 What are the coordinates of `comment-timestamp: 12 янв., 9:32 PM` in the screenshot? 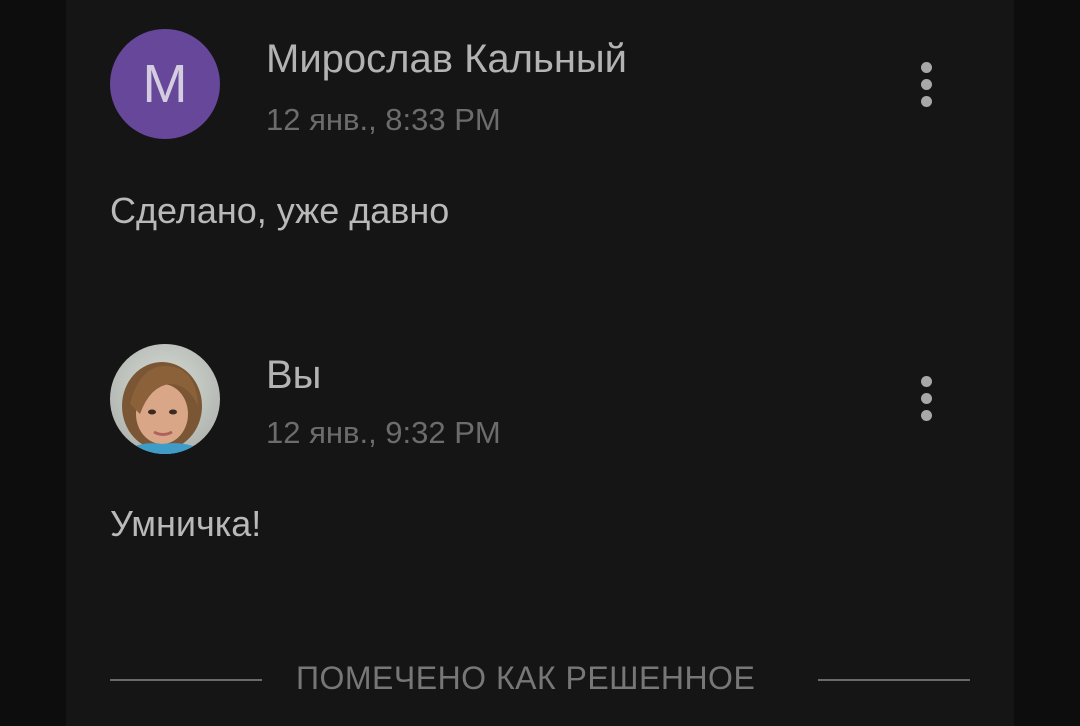 It's located at (383, 432).